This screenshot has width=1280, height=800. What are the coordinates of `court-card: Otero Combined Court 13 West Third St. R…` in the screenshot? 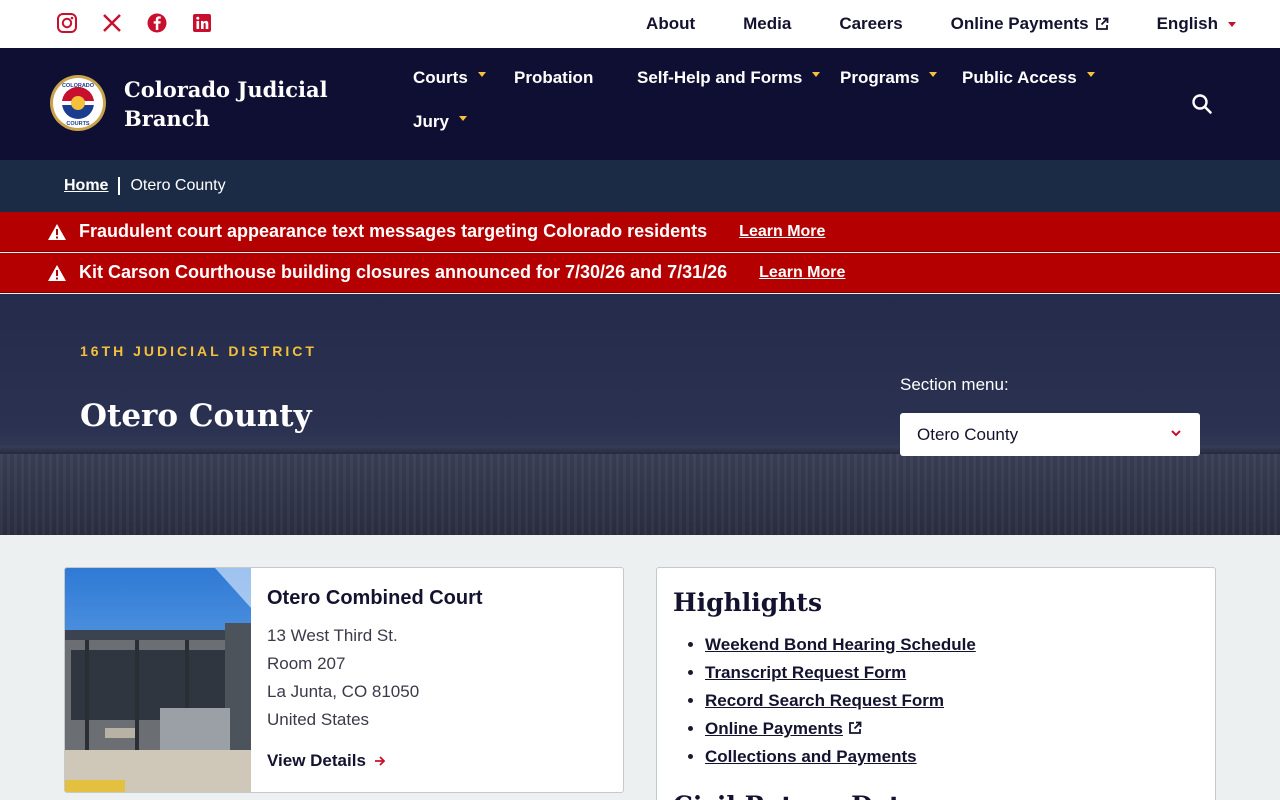 It's located at (344, 680).